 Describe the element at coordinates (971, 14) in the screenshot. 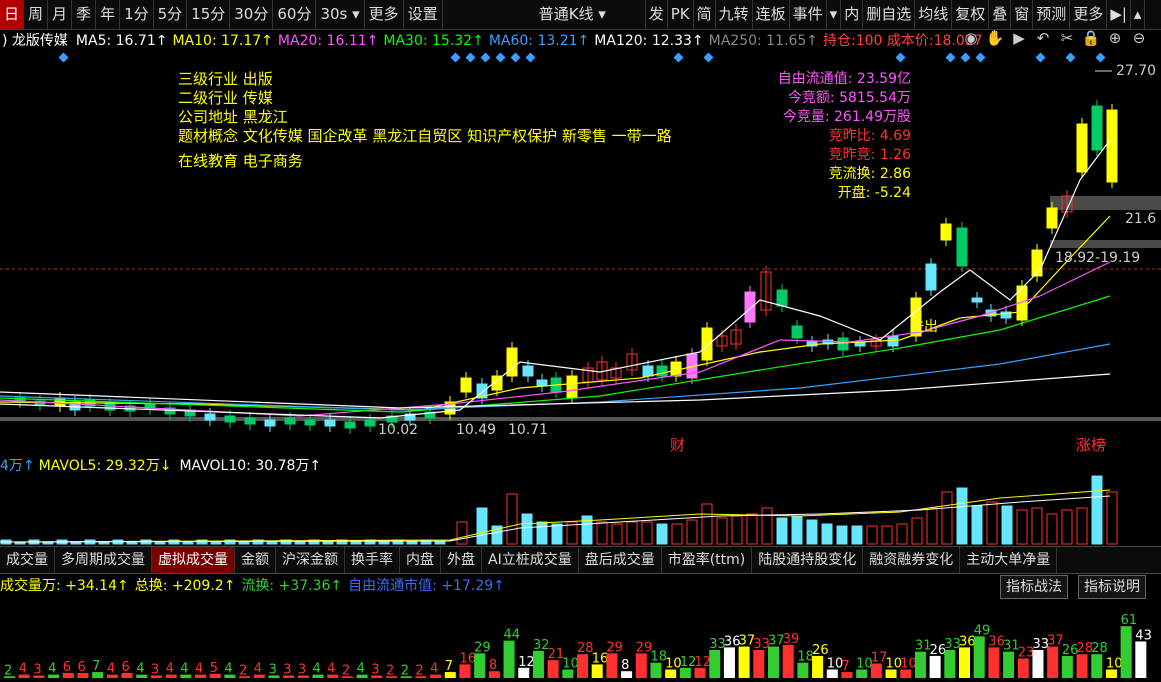

I see `toolbar-button: 复权` at that location.